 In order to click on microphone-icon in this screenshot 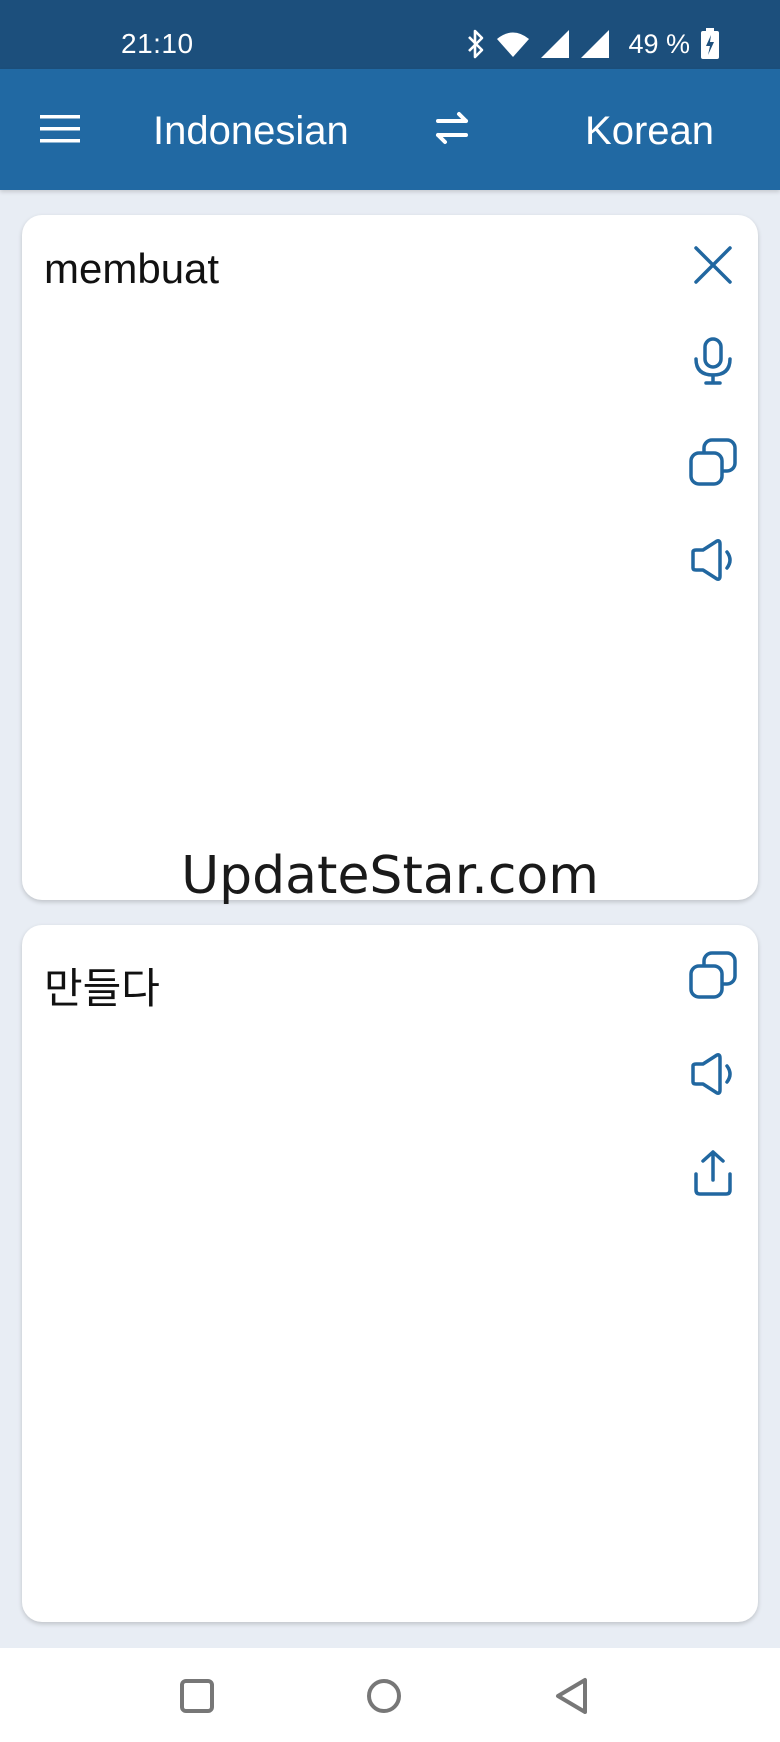, I will do `click(713, 361)`.